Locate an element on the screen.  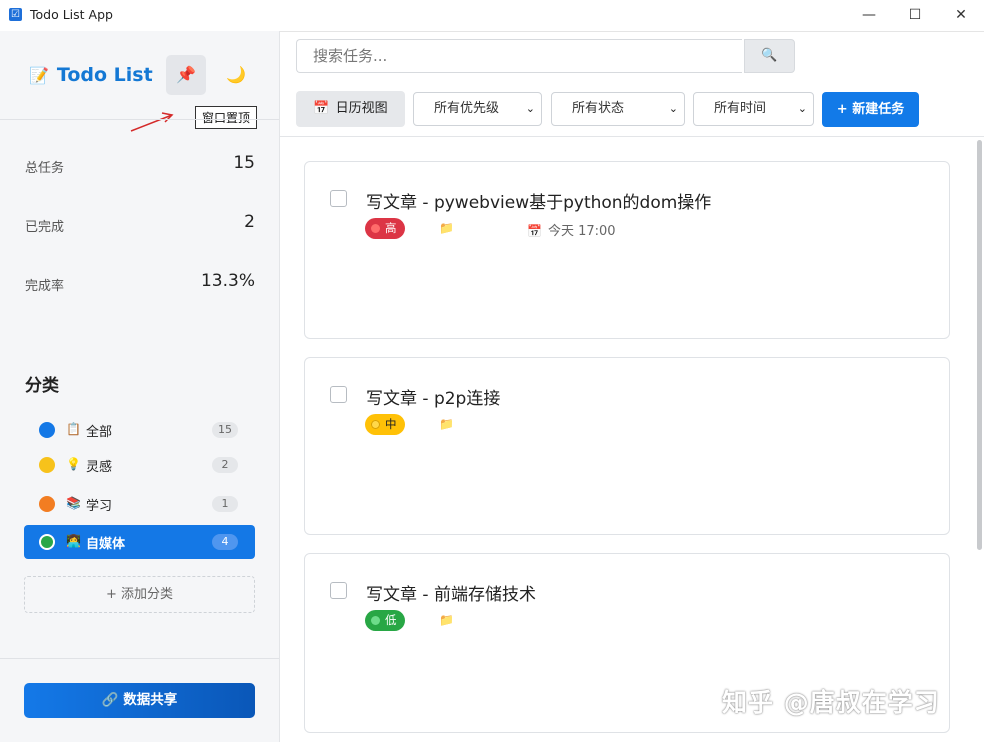
theme-toggle-button: 🌙 is located at coordinates (236, 75).